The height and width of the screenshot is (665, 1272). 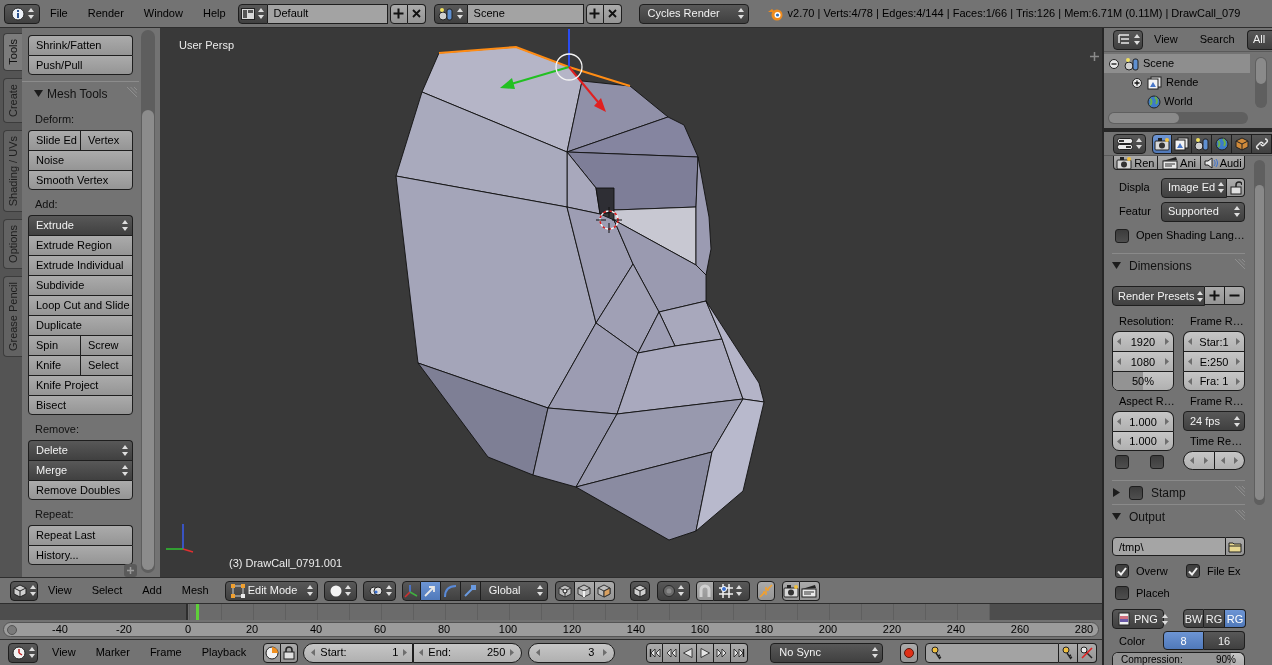 What do you see at coordinates (112, 652) in the screenshot?
I see `menu-item: Marker` at bounding box center [112, 652].